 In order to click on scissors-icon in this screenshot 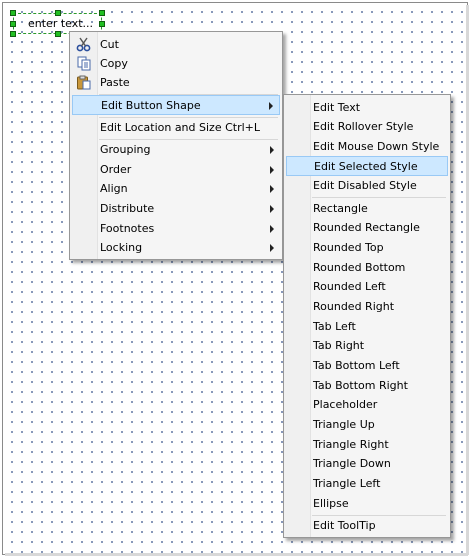, I will do `click(84, 44)`.